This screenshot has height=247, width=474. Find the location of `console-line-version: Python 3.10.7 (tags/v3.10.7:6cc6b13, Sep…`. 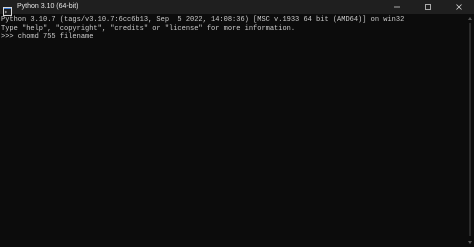

console-line-version: Python 3.10.7 (tags/v3.10.7:6cc6b13, Sep… is located at coordinates (203, 20).